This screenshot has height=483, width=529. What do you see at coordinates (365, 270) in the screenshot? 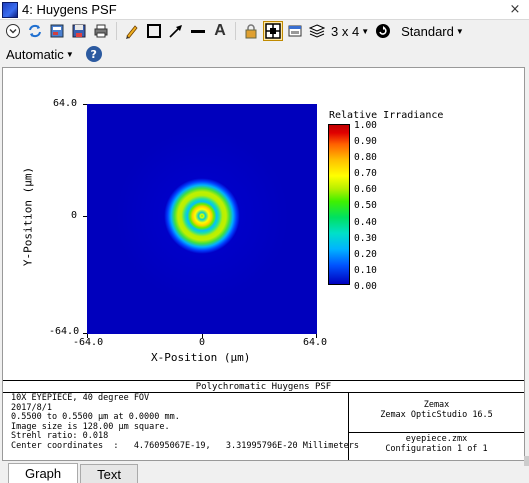
I see `colorbar-tick-label: 0.10` at bounding box center [365, 270].